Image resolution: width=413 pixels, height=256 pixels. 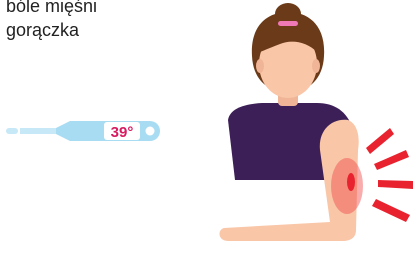 I want to click on thermometer-tip, so click(x=12, y=131).